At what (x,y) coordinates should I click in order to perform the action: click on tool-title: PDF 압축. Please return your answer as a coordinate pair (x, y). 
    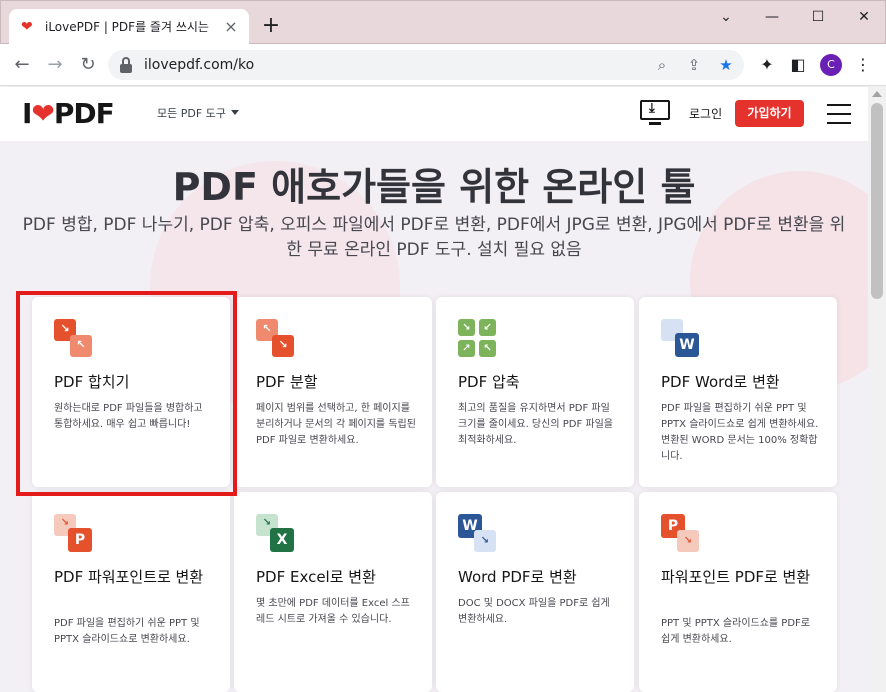
    Looking at the image, I should click on (489, 382).